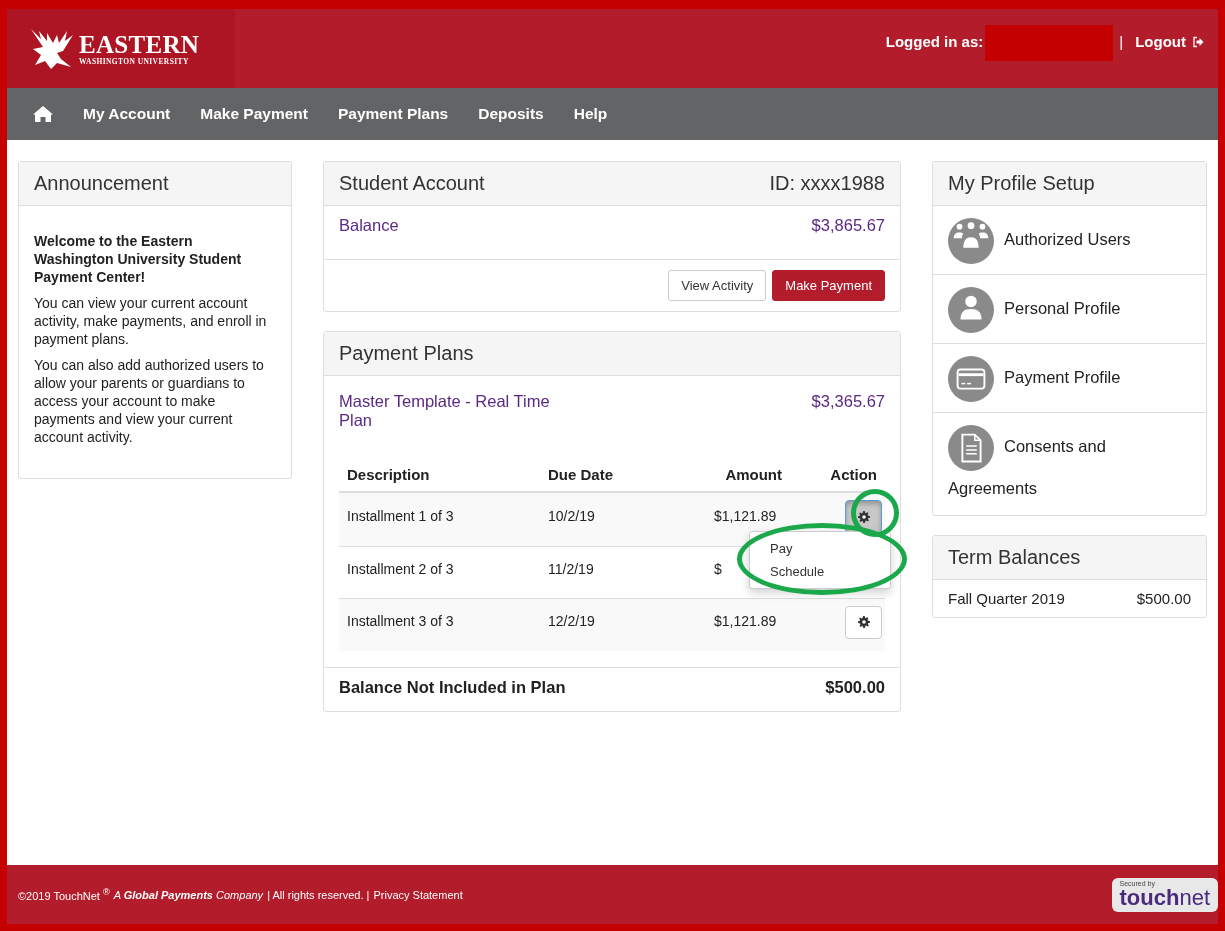 This screenshot has height=931, width=1225. Describe the element at coordinates (155, 184) in the screenshot. I see `panel-title: Announcement` at that location.